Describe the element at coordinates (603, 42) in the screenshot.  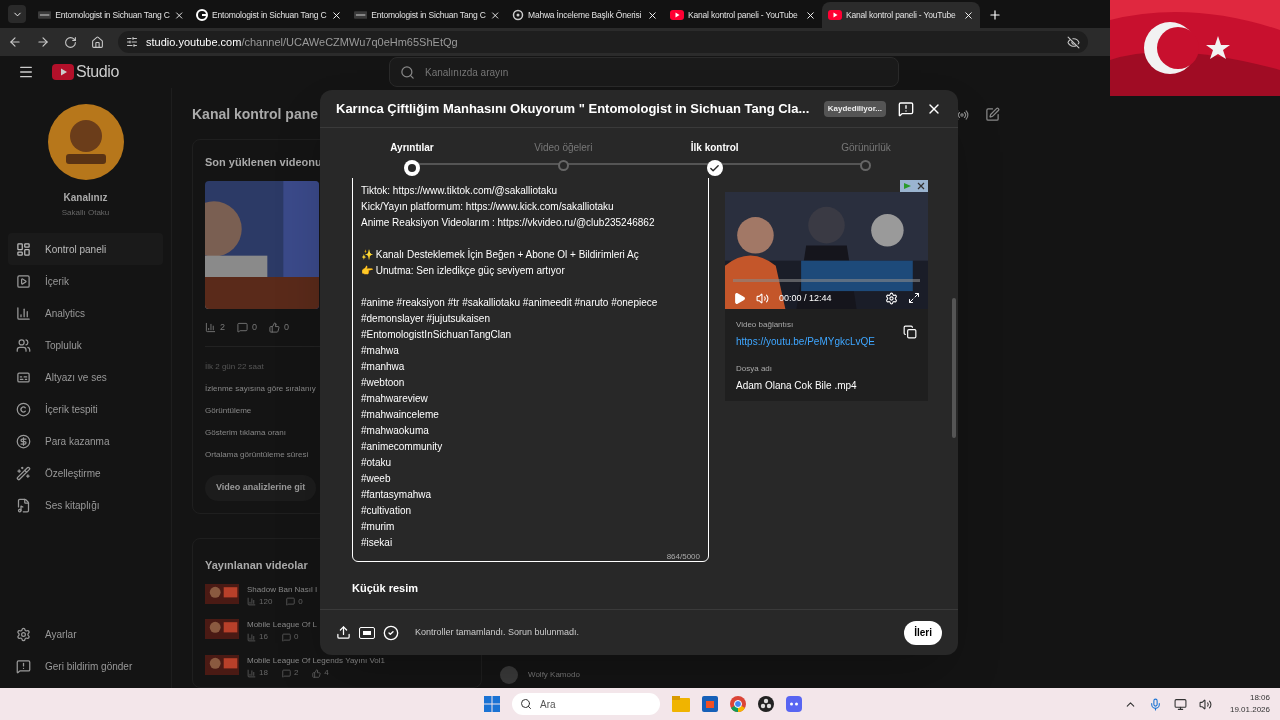
I see `address-field: studio.youtube.com/channel/UCAWeCZMWu7q0eHm65ShEtQg` at that location.